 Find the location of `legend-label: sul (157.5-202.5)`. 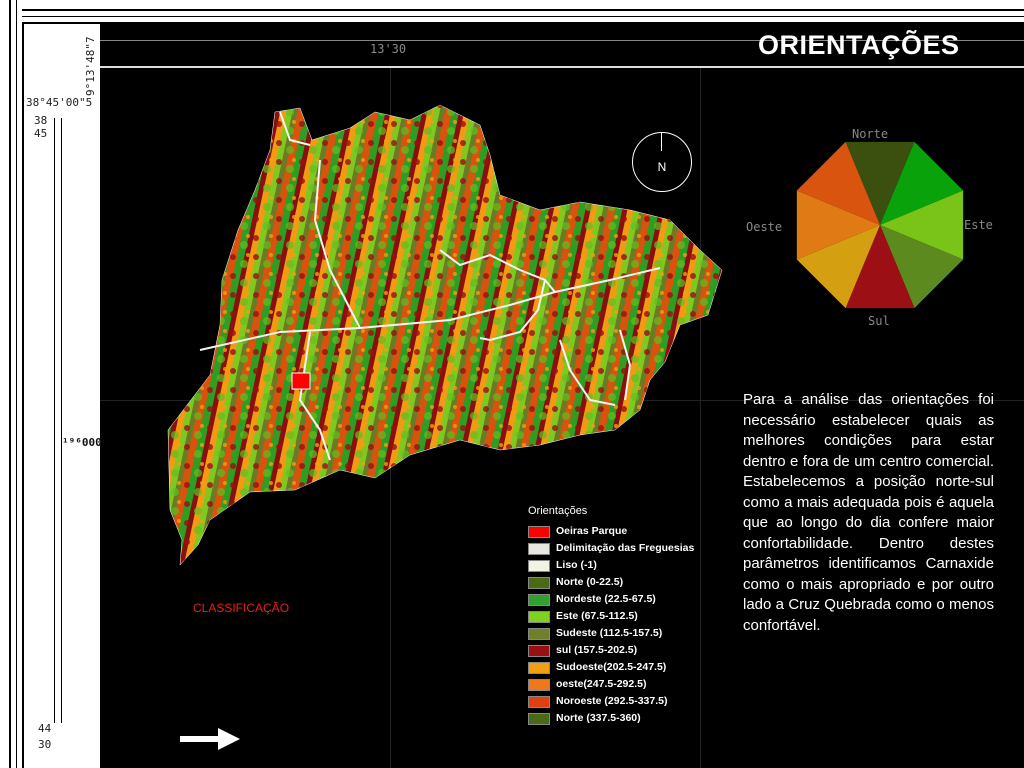

legend-label: sul (157.5-202.5) is located at coordinates (597, 650).